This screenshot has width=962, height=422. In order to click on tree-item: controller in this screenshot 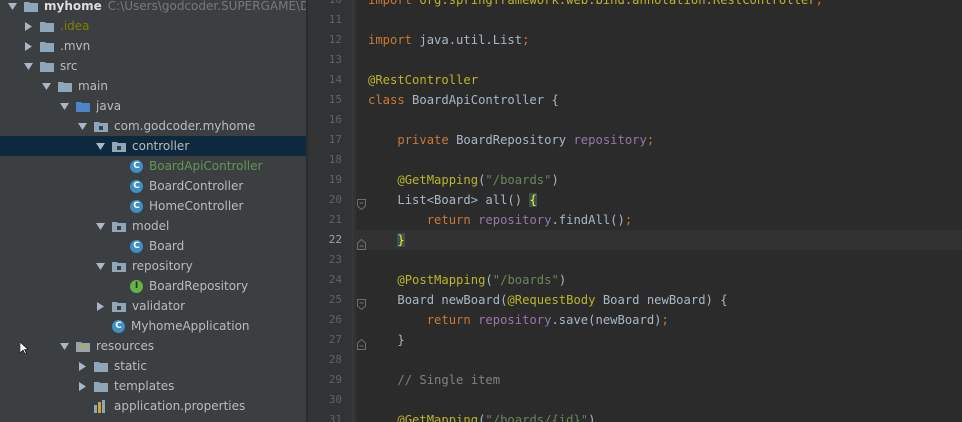, I will do `click(153, 146)`.